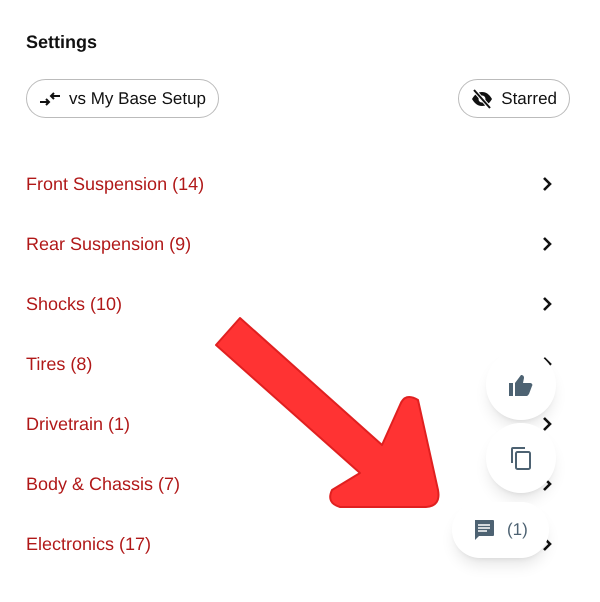  I want to click on thumbs-up-icon, so click(521, 385).